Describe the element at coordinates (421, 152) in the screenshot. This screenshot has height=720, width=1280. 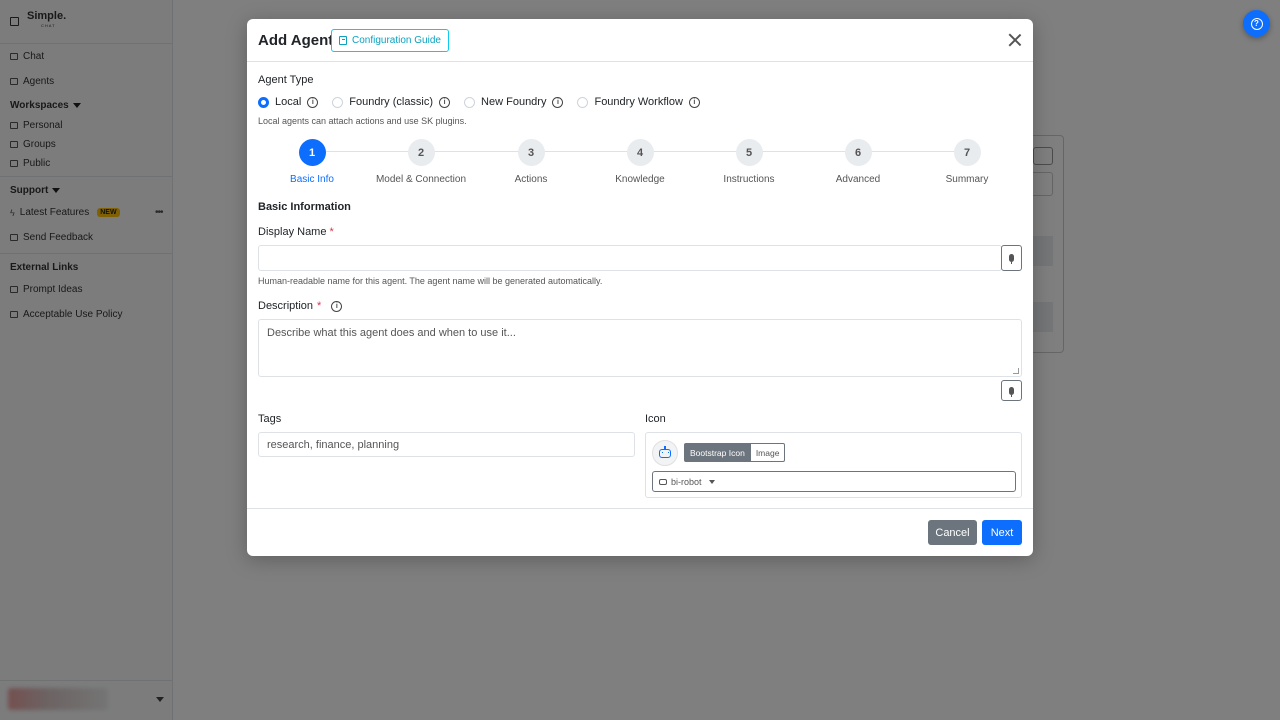
I see `step-number: 2` at that location.